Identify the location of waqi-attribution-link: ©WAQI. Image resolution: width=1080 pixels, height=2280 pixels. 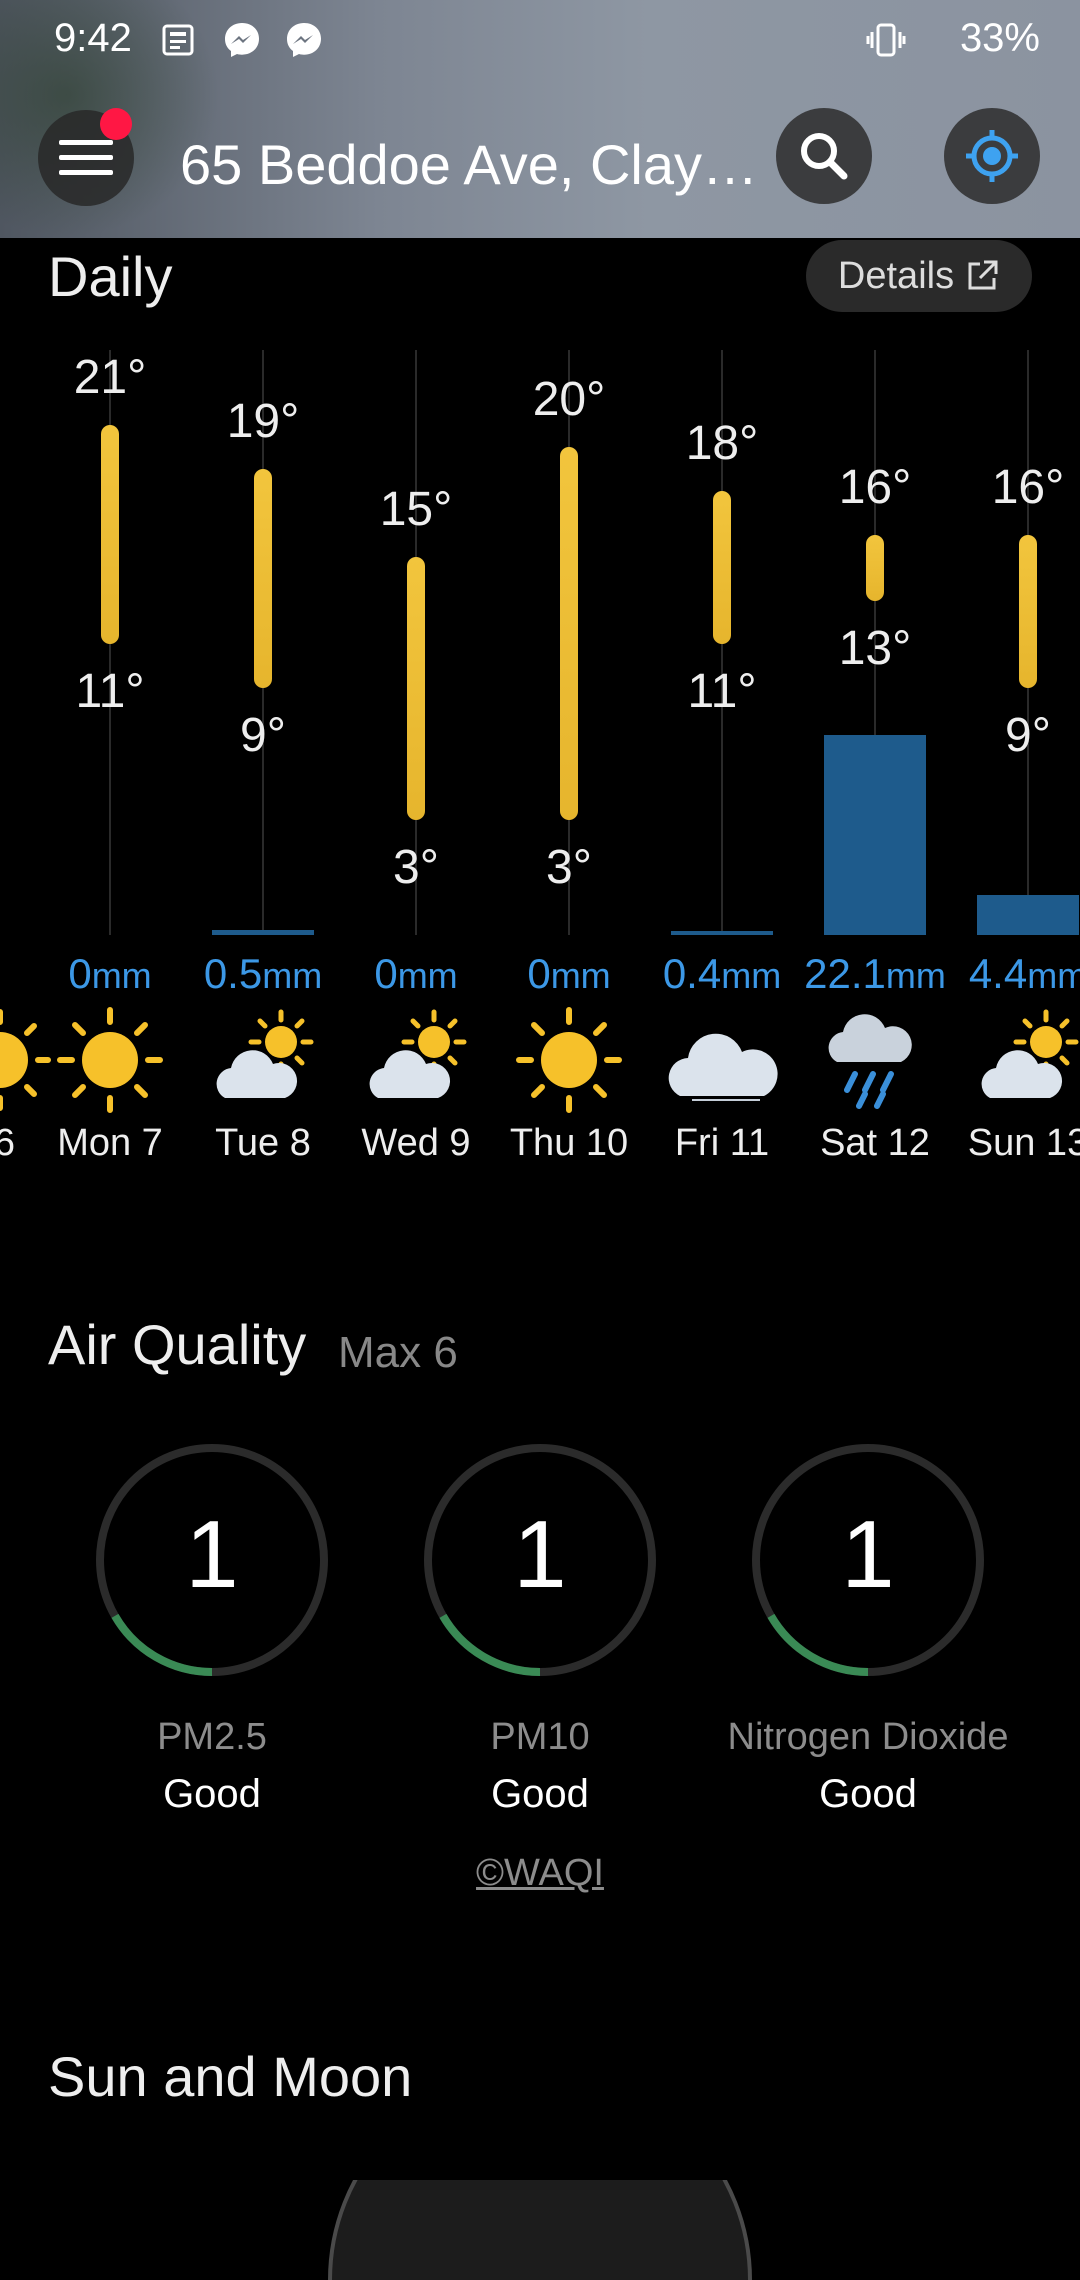
(540, 1873).